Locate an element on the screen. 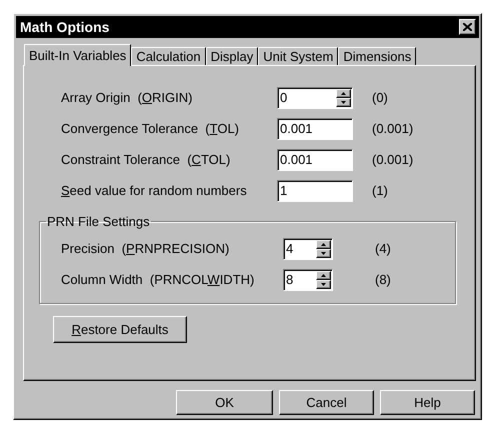 This screenshot has height=426, width=489. setting-label: Constraint Tolerance (CTOL) is located at coordinates (146, 159).